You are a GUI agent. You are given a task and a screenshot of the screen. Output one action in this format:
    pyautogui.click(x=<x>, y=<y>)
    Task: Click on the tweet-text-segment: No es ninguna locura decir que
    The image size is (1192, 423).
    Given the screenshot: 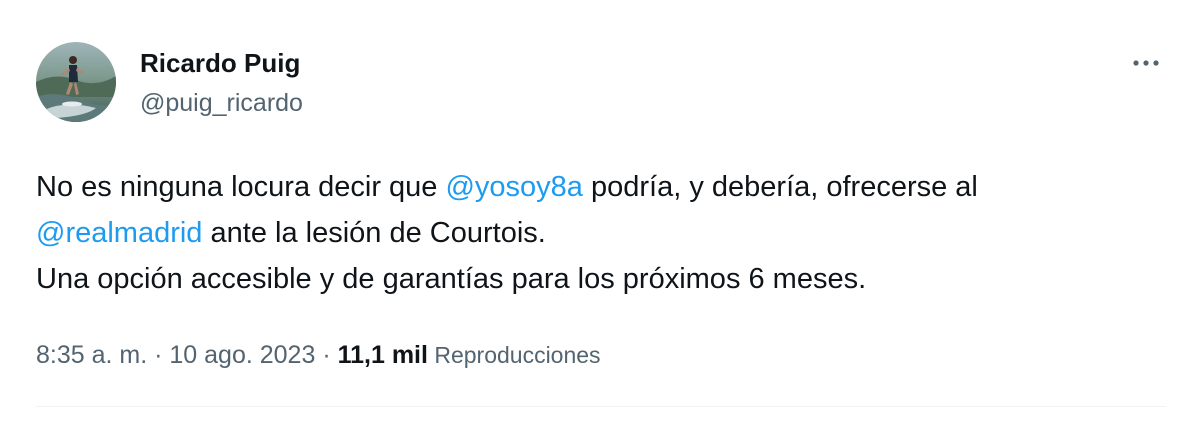 What is the action you would take?
    pyautogui.click(x=241, y=187)
    